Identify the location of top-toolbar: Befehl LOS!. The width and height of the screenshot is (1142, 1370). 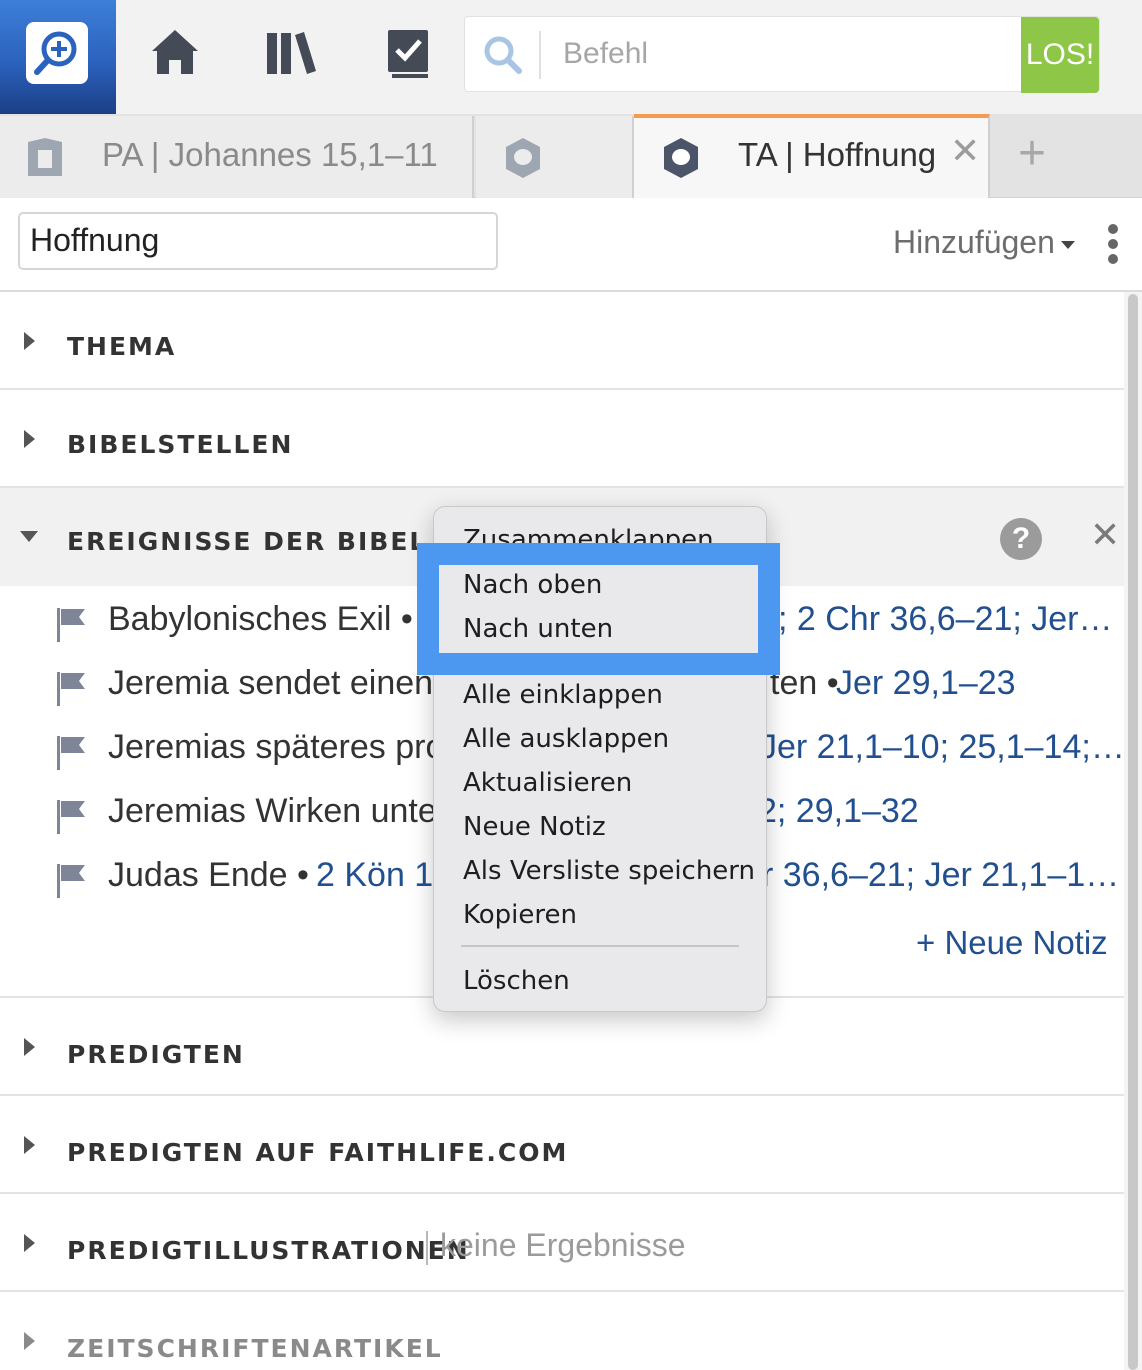
(571, 57).